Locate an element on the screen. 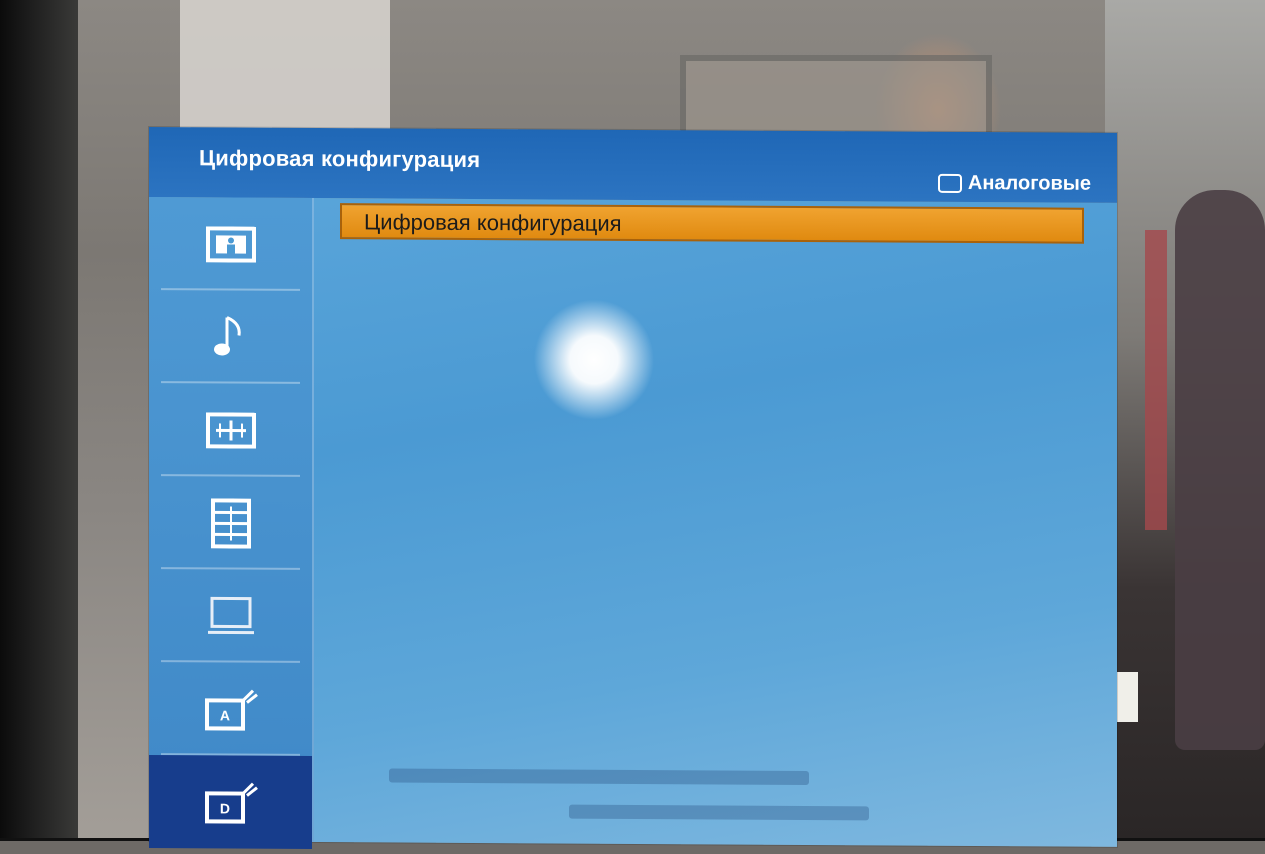 This screenshot has width=1265, height=854. music-note-icon is located at coordinates (231, 337).